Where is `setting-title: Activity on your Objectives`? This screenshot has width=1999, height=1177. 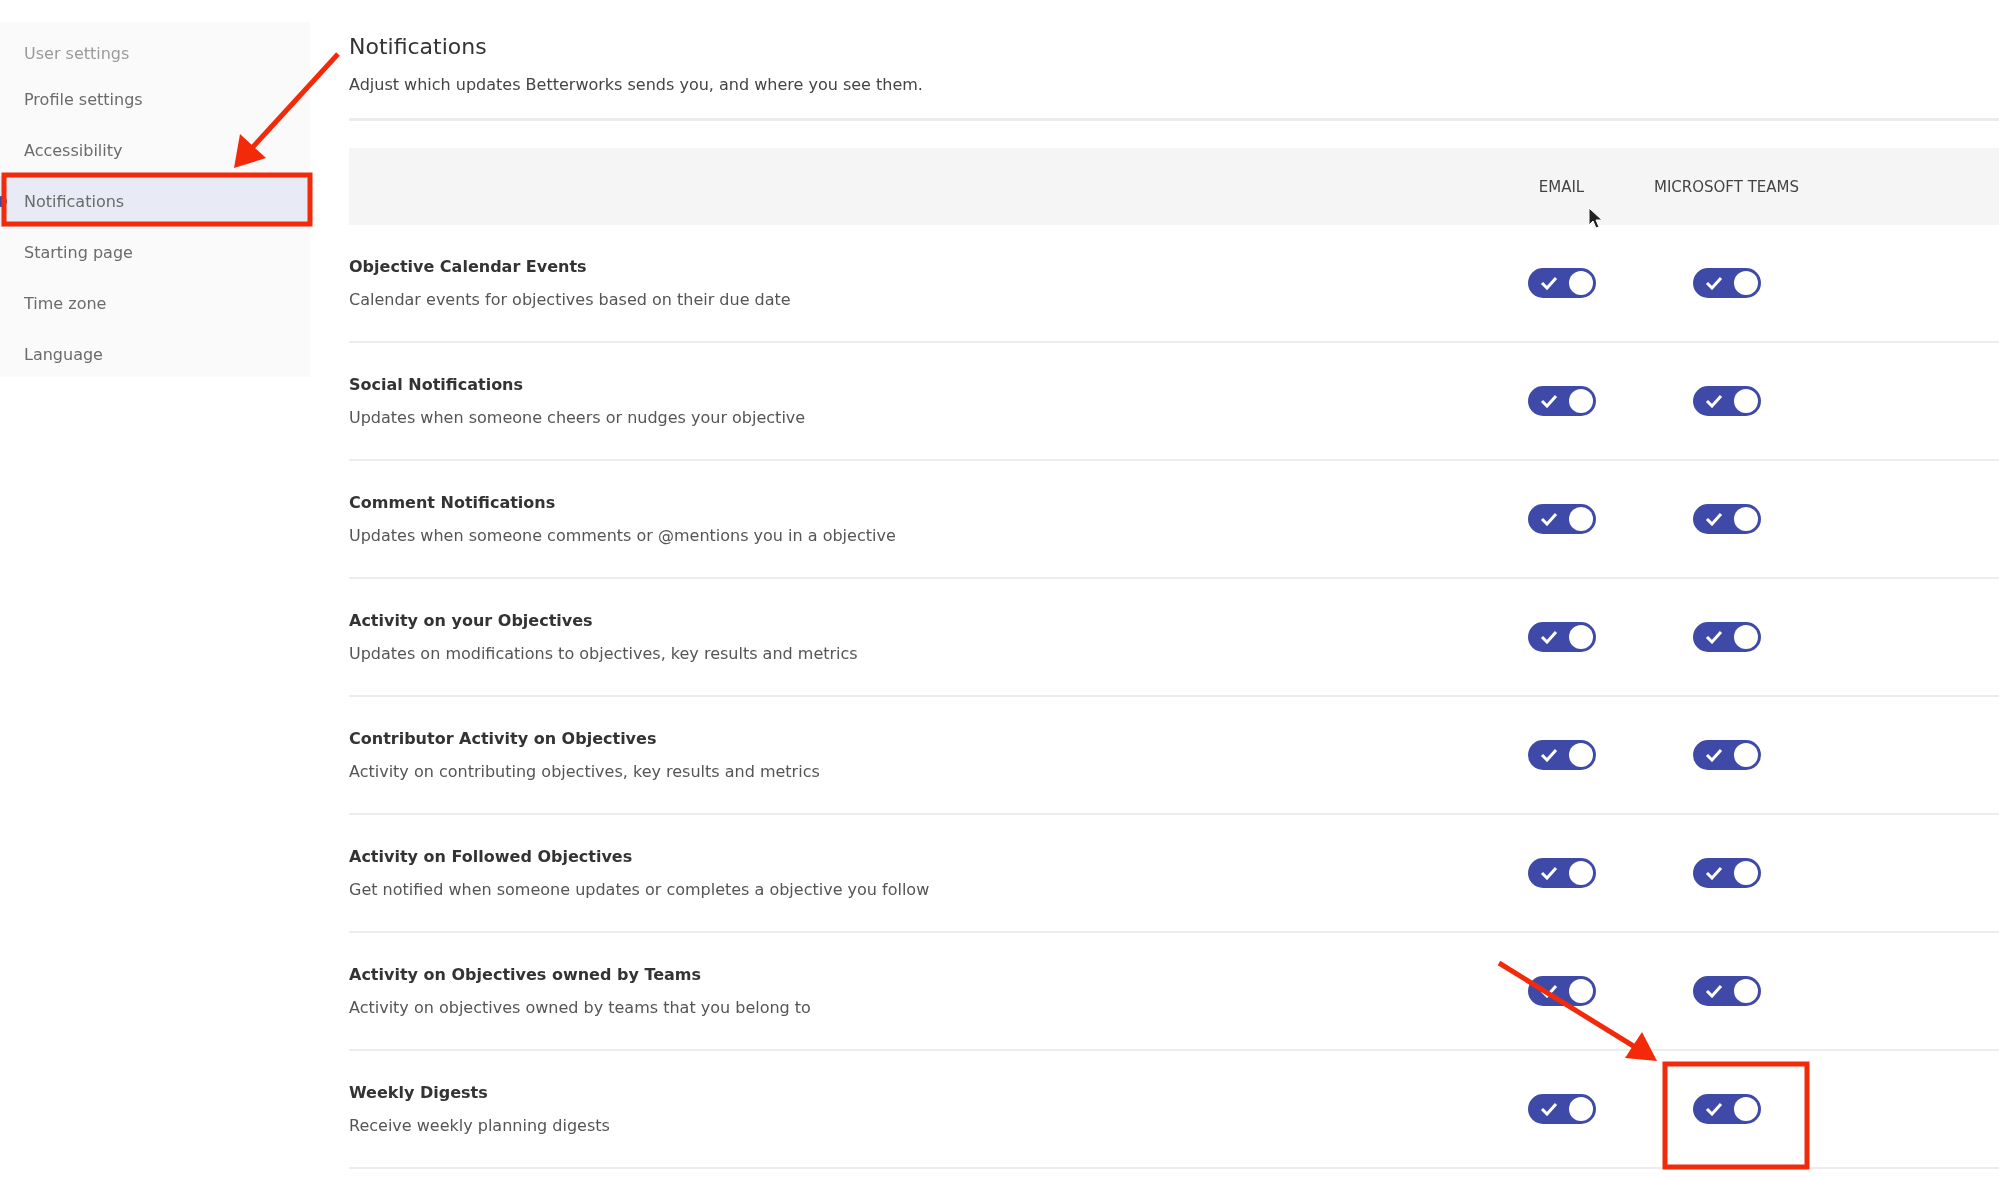 setting-title: Activity on your Objectives is located at coordinates (471, 620).